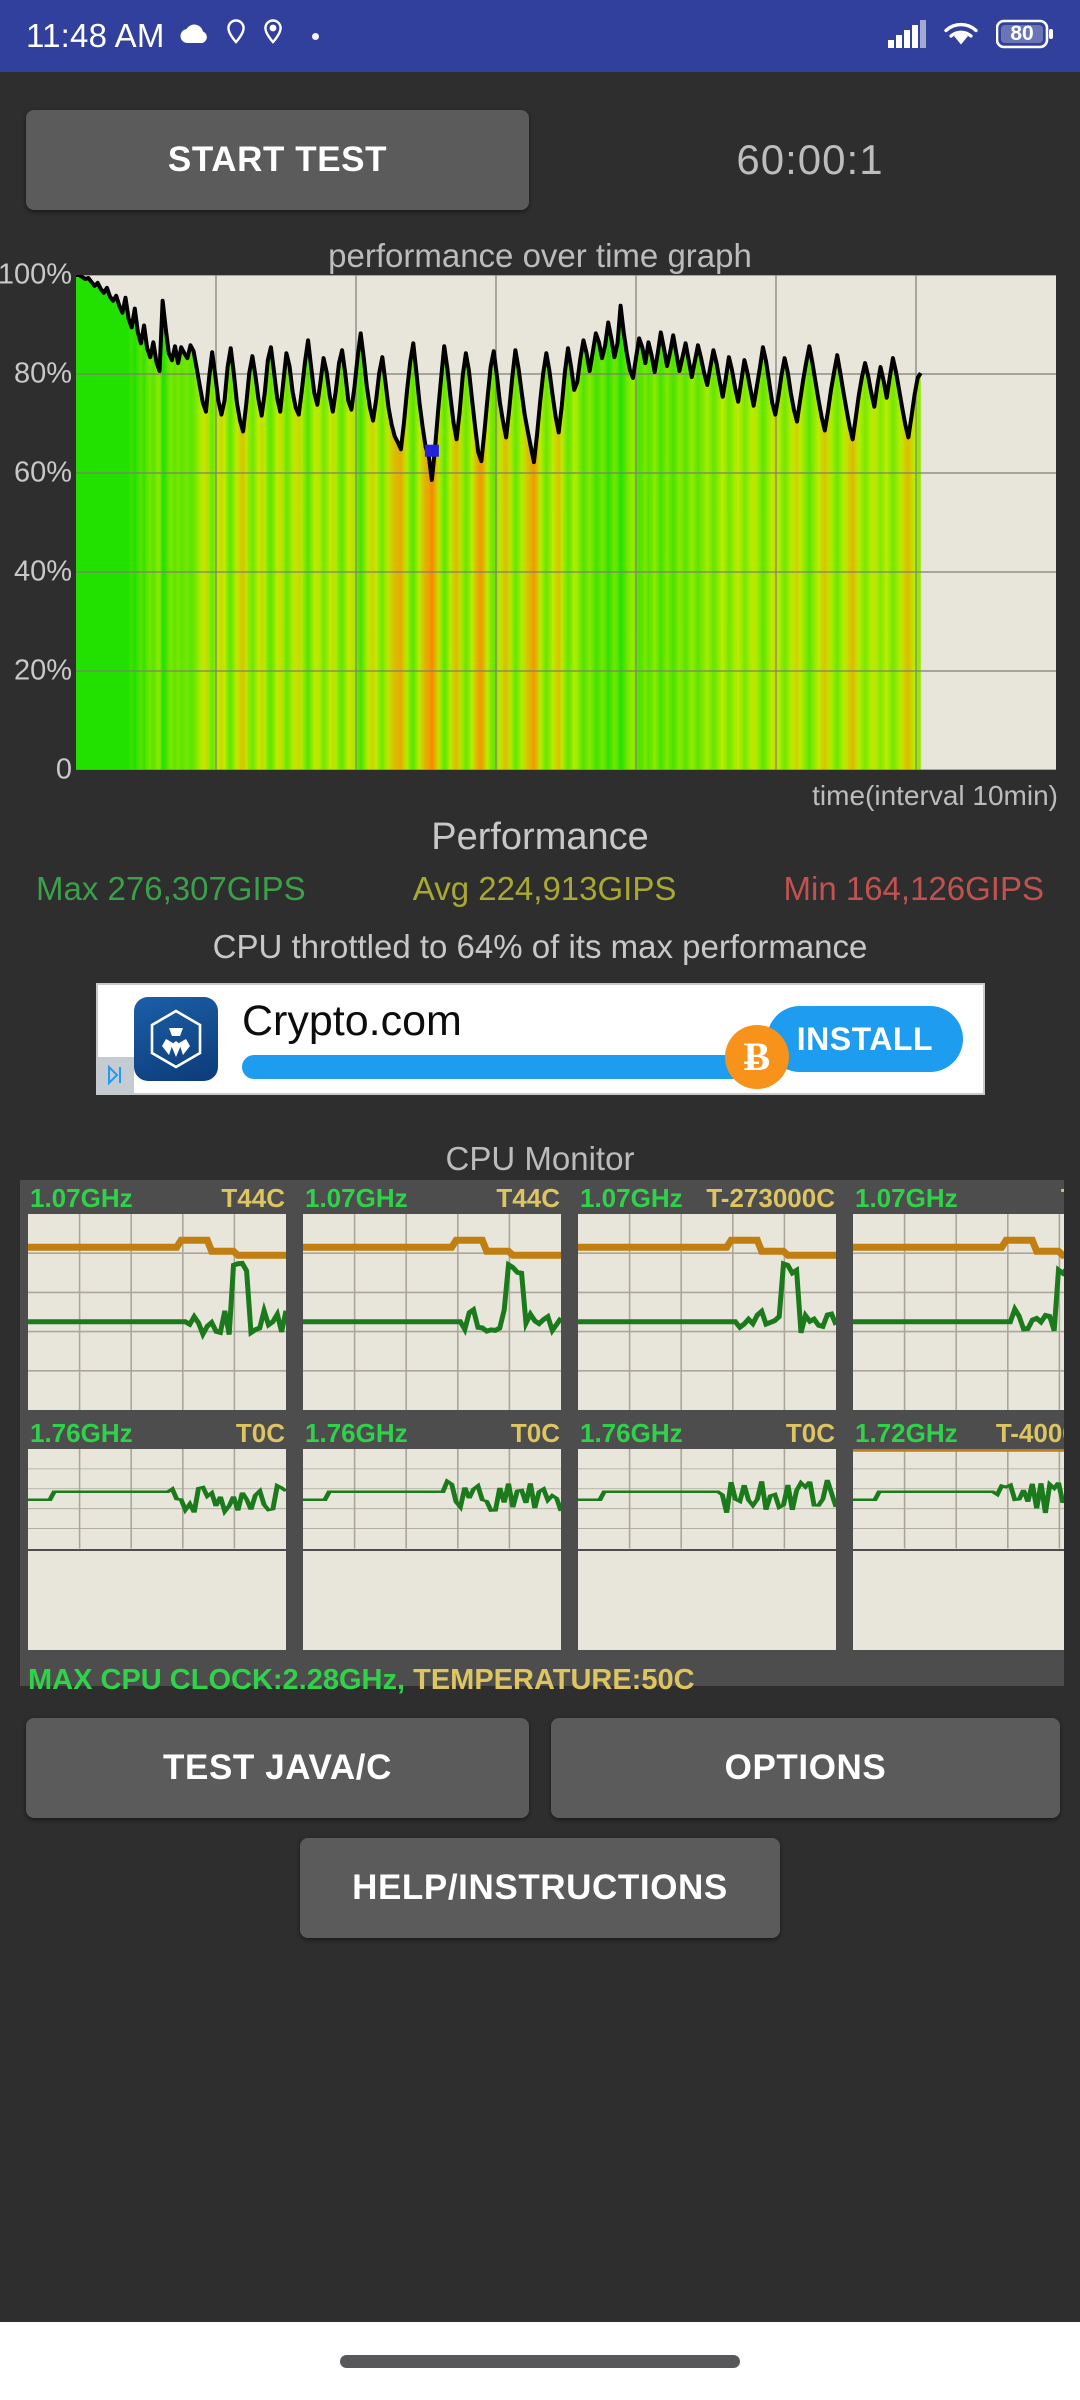 The height and width of the screenshot is (2400, 1080). What do you see at coordinates (540, 36) in the screenshot?
I see `status-bar: 11:48 AM 80` at bounding box center [540, 36].